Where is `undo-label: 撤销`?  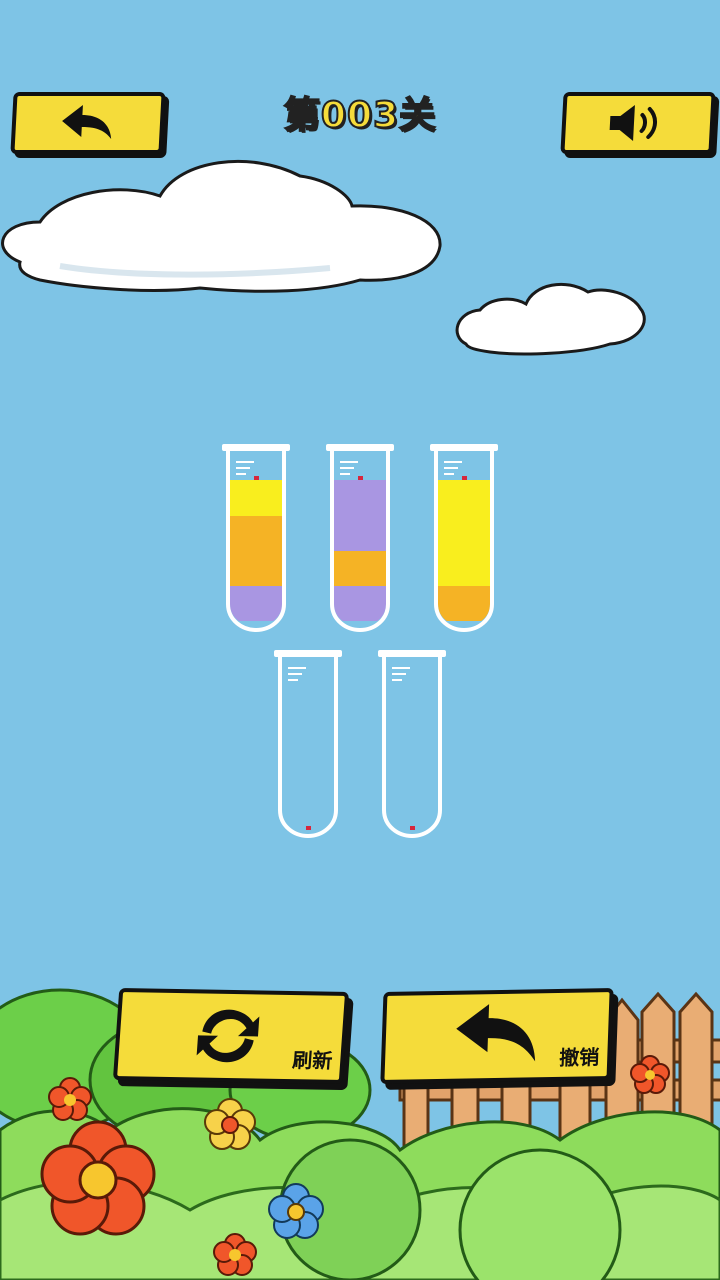 undo-label: 撤销 is located at coordinates (579, 1057).